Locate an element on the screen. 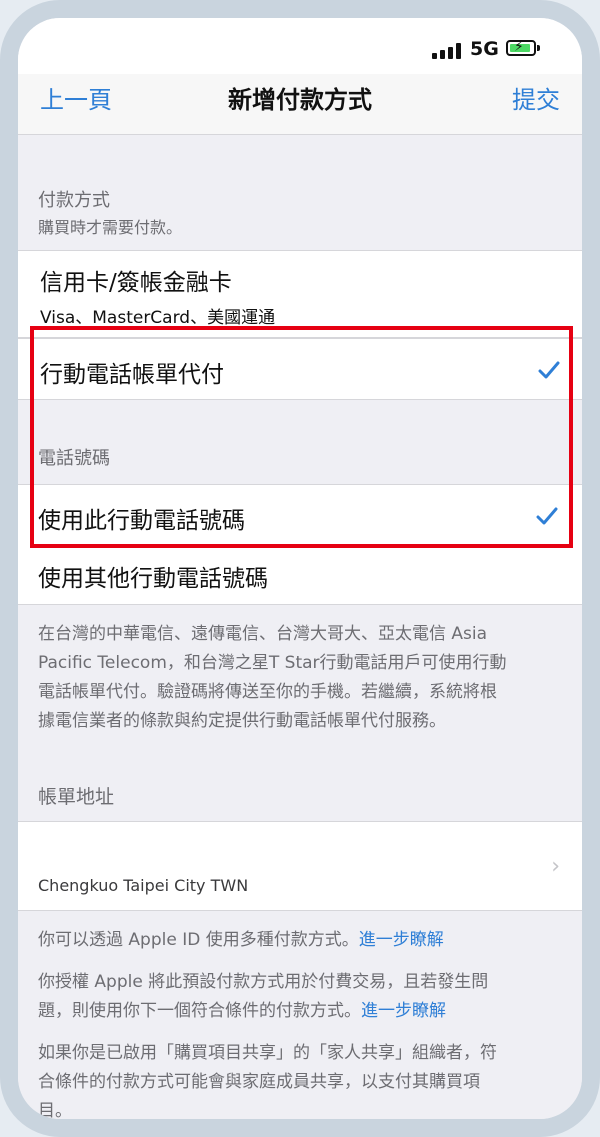 The height and width of the screenshot is (1137, 600). use-this-number-option: 使用此行動電話號碼 is located at coordinates (300, 515).